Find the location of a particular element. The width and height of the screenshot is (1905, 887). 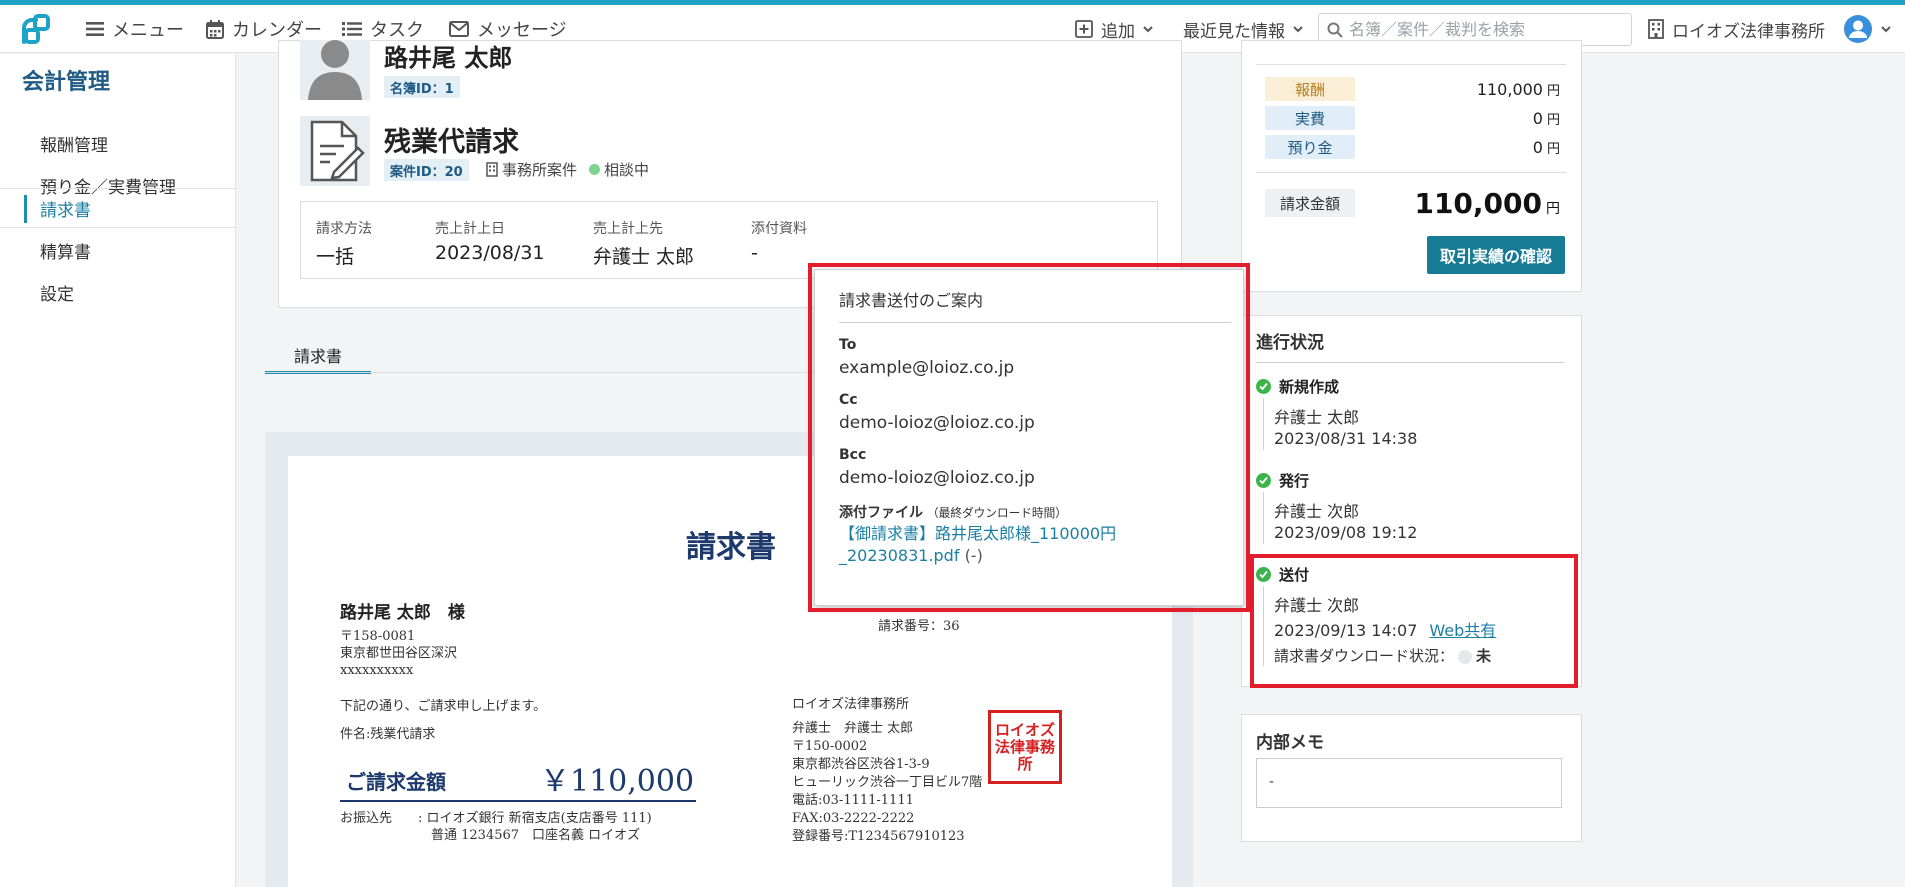

deposit-value: 0円 is located at coordinates (1546, 147).